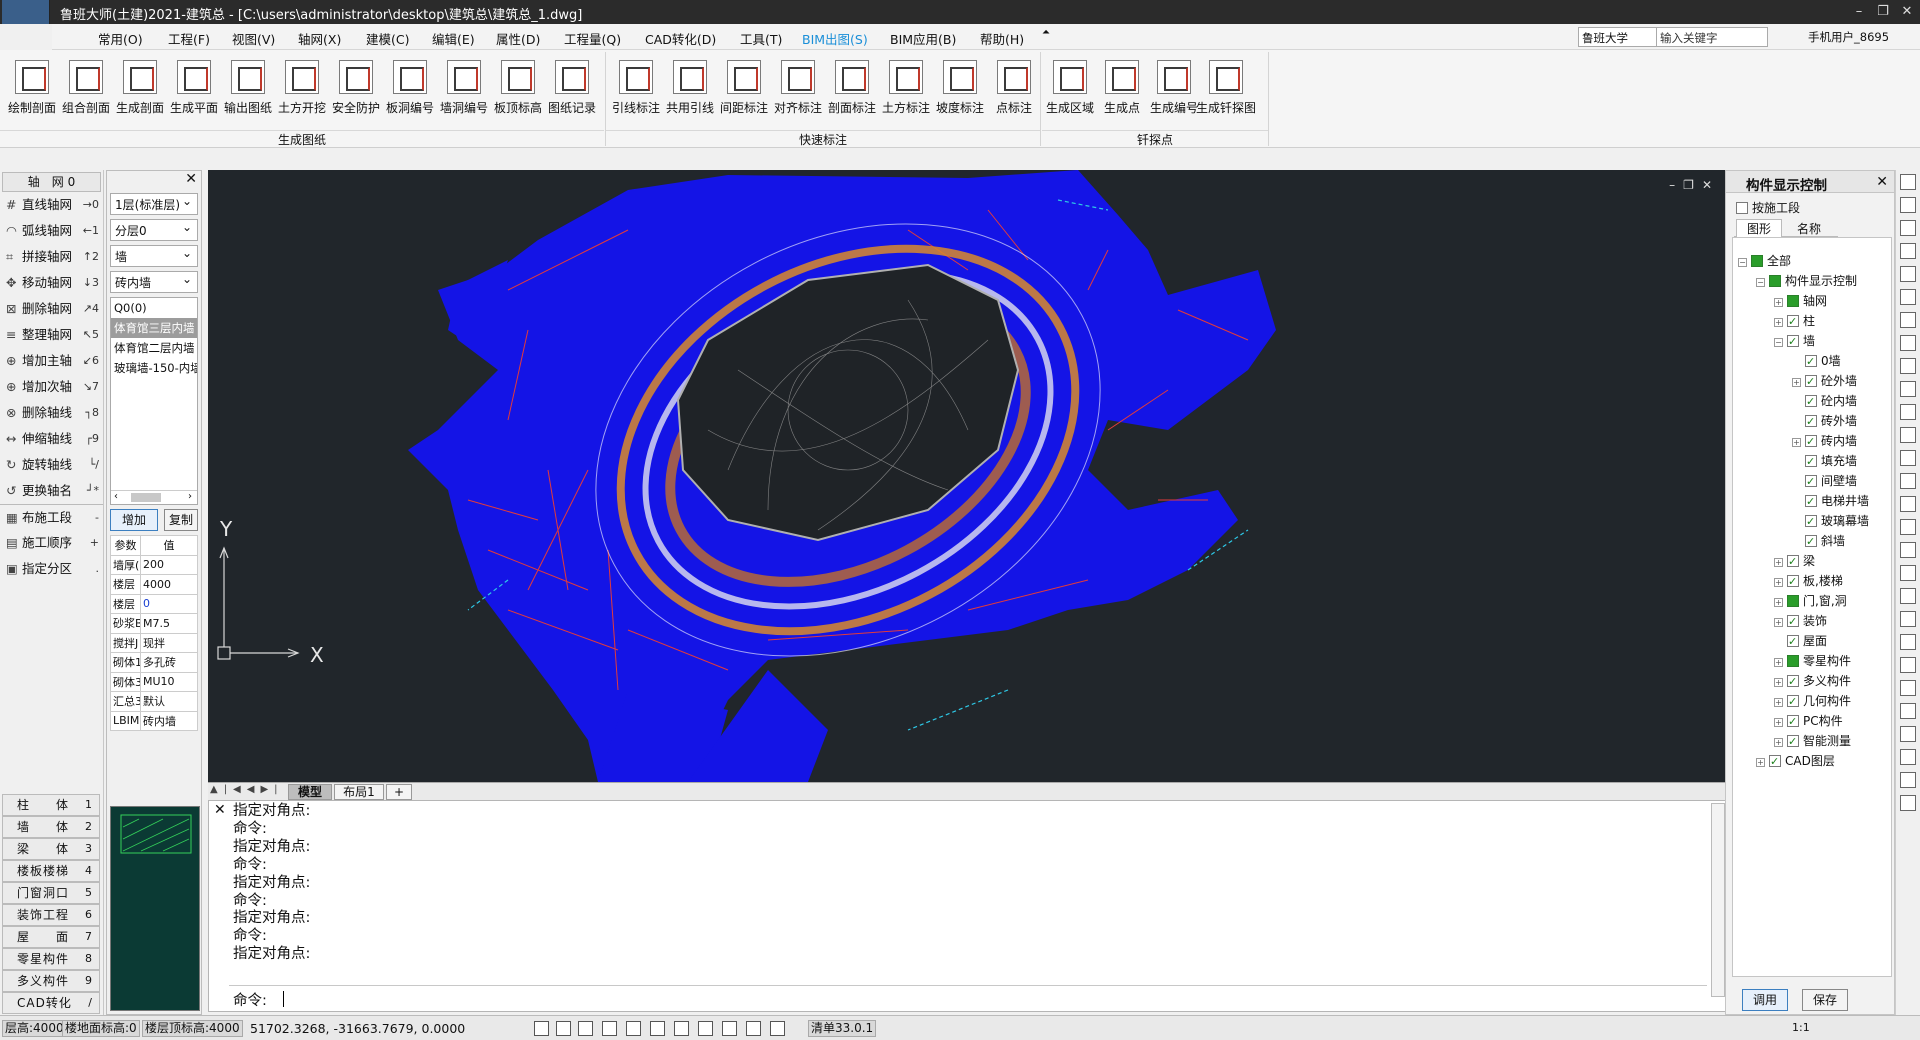 This screenshot has width=1920, height=1040. Describe the element at coordinates (1848, 37) in the screenshot. I see `user-account: 手机用户_8695` at that location.